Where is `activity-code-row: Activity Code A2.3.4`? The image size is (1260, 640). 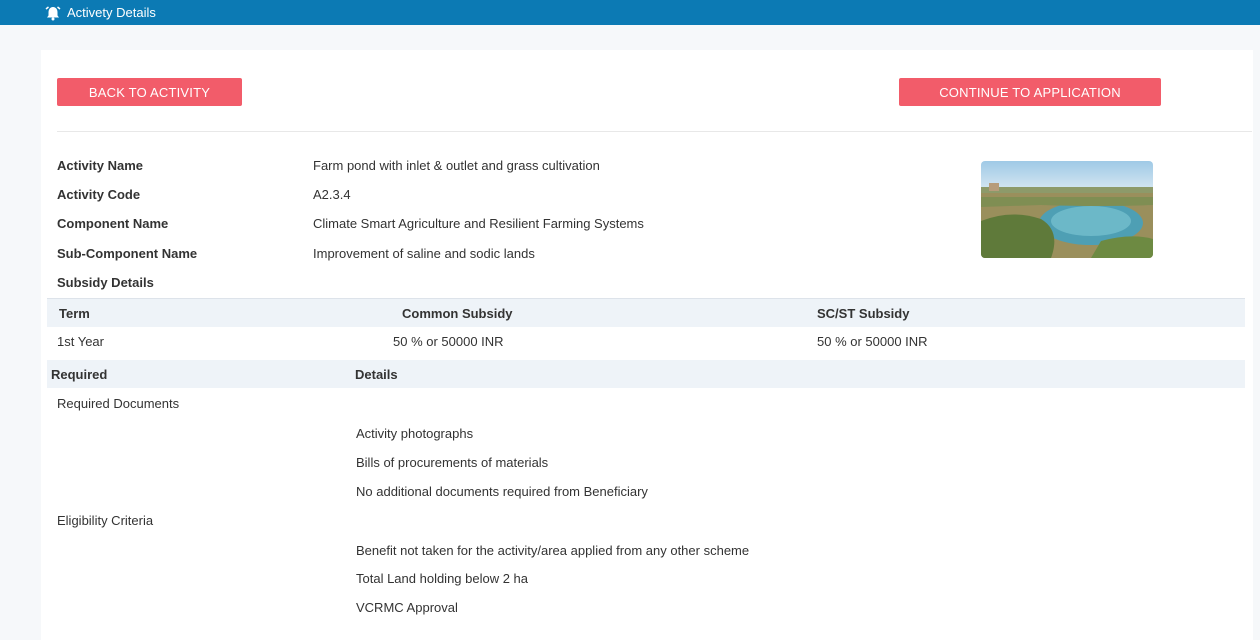
activity-code-row: Activity Code A2.3.4 is located at coordinates (204, 194).